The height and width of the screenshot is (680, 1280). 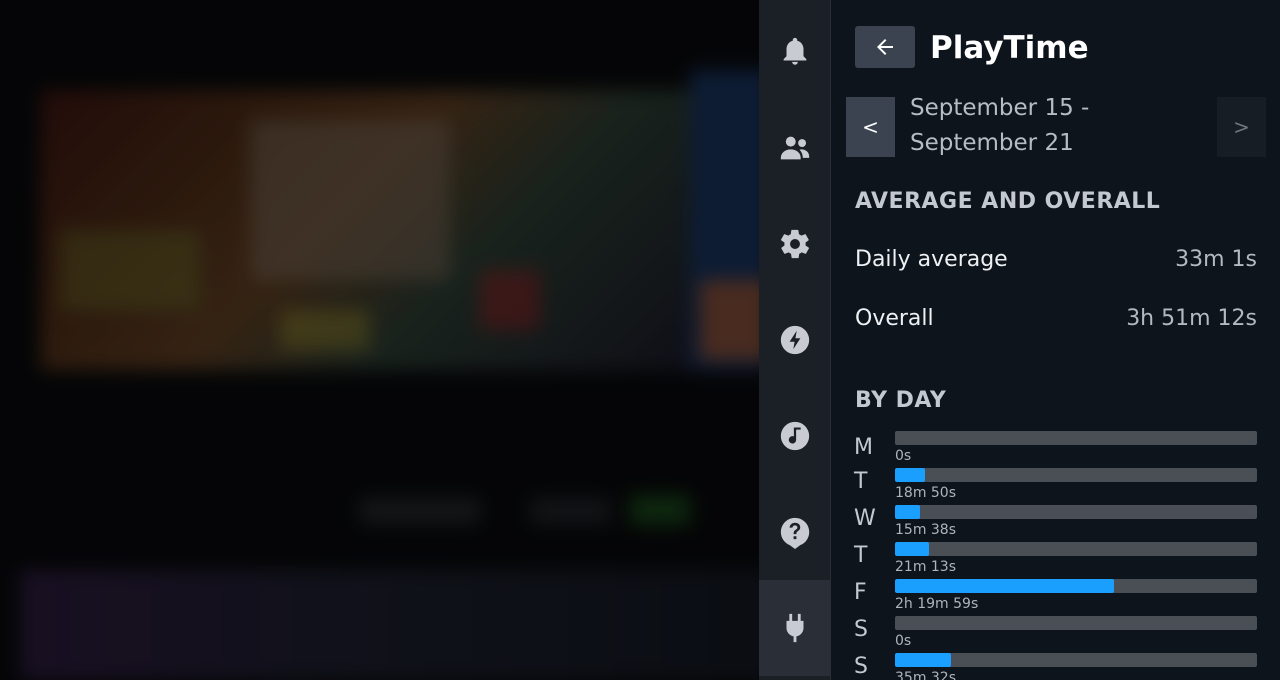 I want to click on day-letter: F, so click(x=860, y=592).